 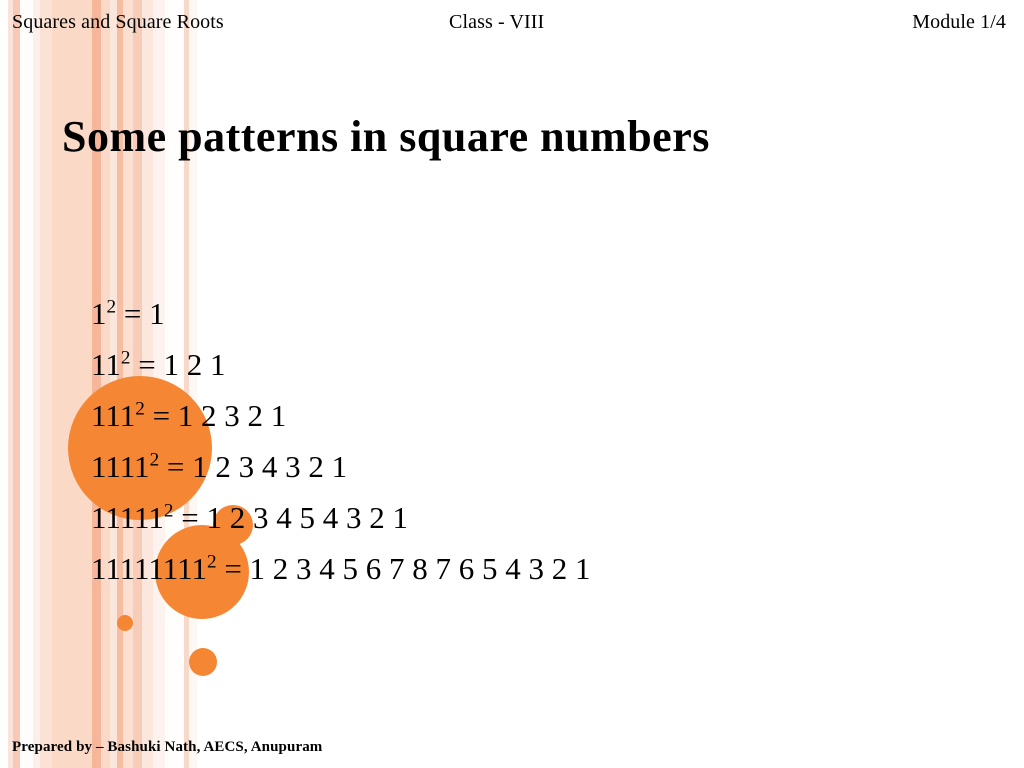 What do you see at coordinates (341, 364) in the screenshot?
I see `equation-line: 112 = 1 2 1` at bounding box center [341, 364].